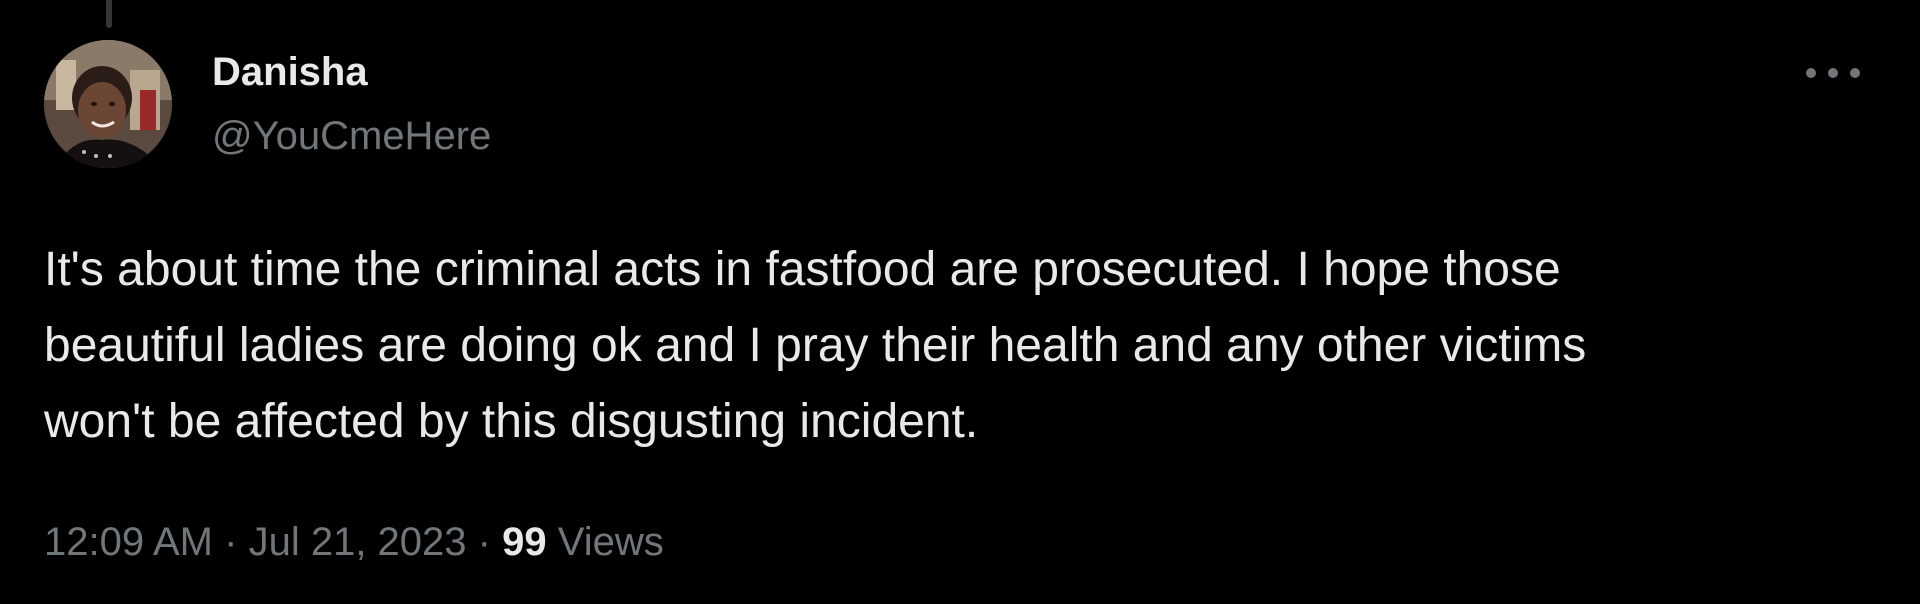 The image size is (1920, 604). I want to click on avatar, so click(108, 104).